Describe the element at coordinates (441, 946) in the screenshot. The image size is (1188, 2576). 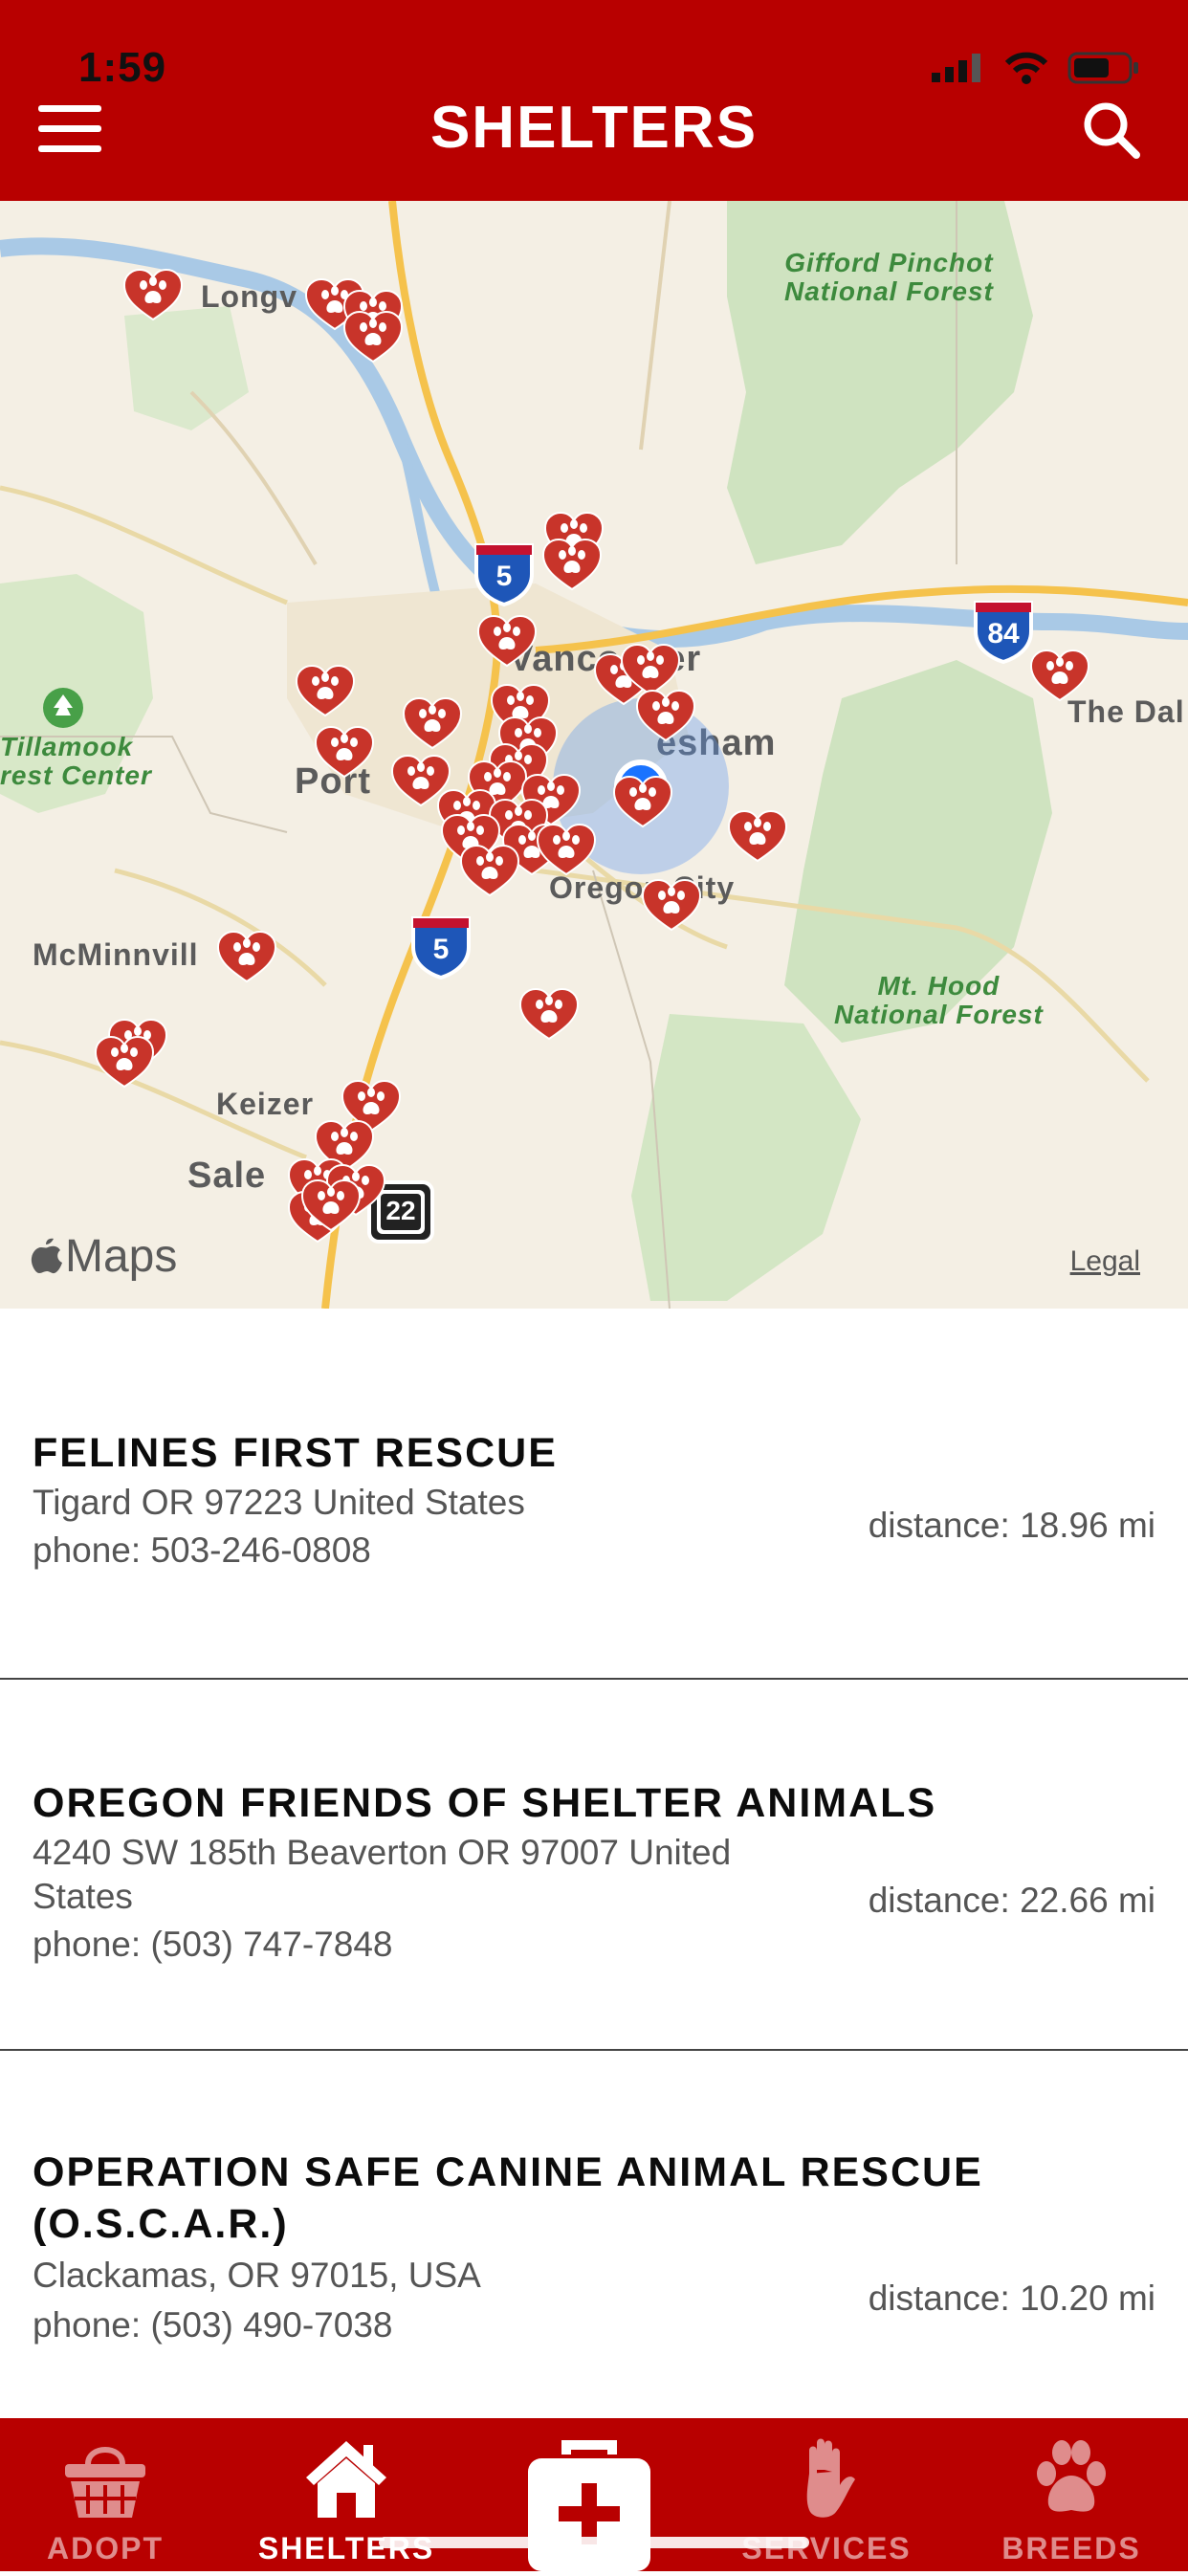
I see `highway-shield-i5-south: 5` at that location.